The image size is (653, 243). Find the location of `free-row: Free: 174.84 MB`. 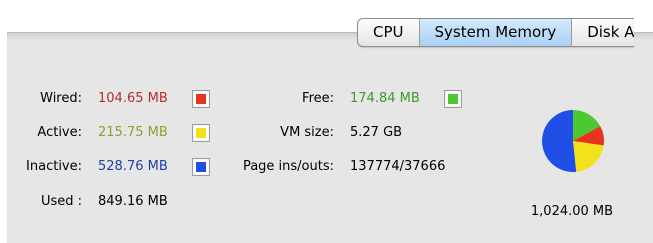

free-row: Free: 174.84 MB is located at coordinates (355, 99).